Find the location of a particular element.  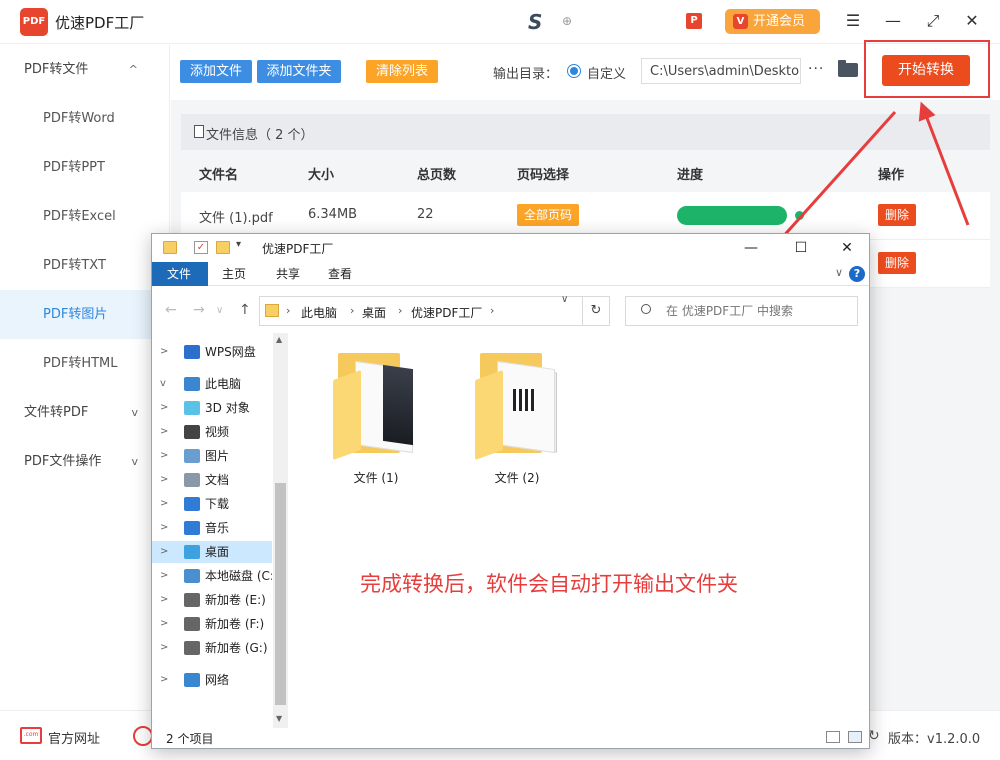

more-options-icon: ··· is located at coordinates (816, 69).